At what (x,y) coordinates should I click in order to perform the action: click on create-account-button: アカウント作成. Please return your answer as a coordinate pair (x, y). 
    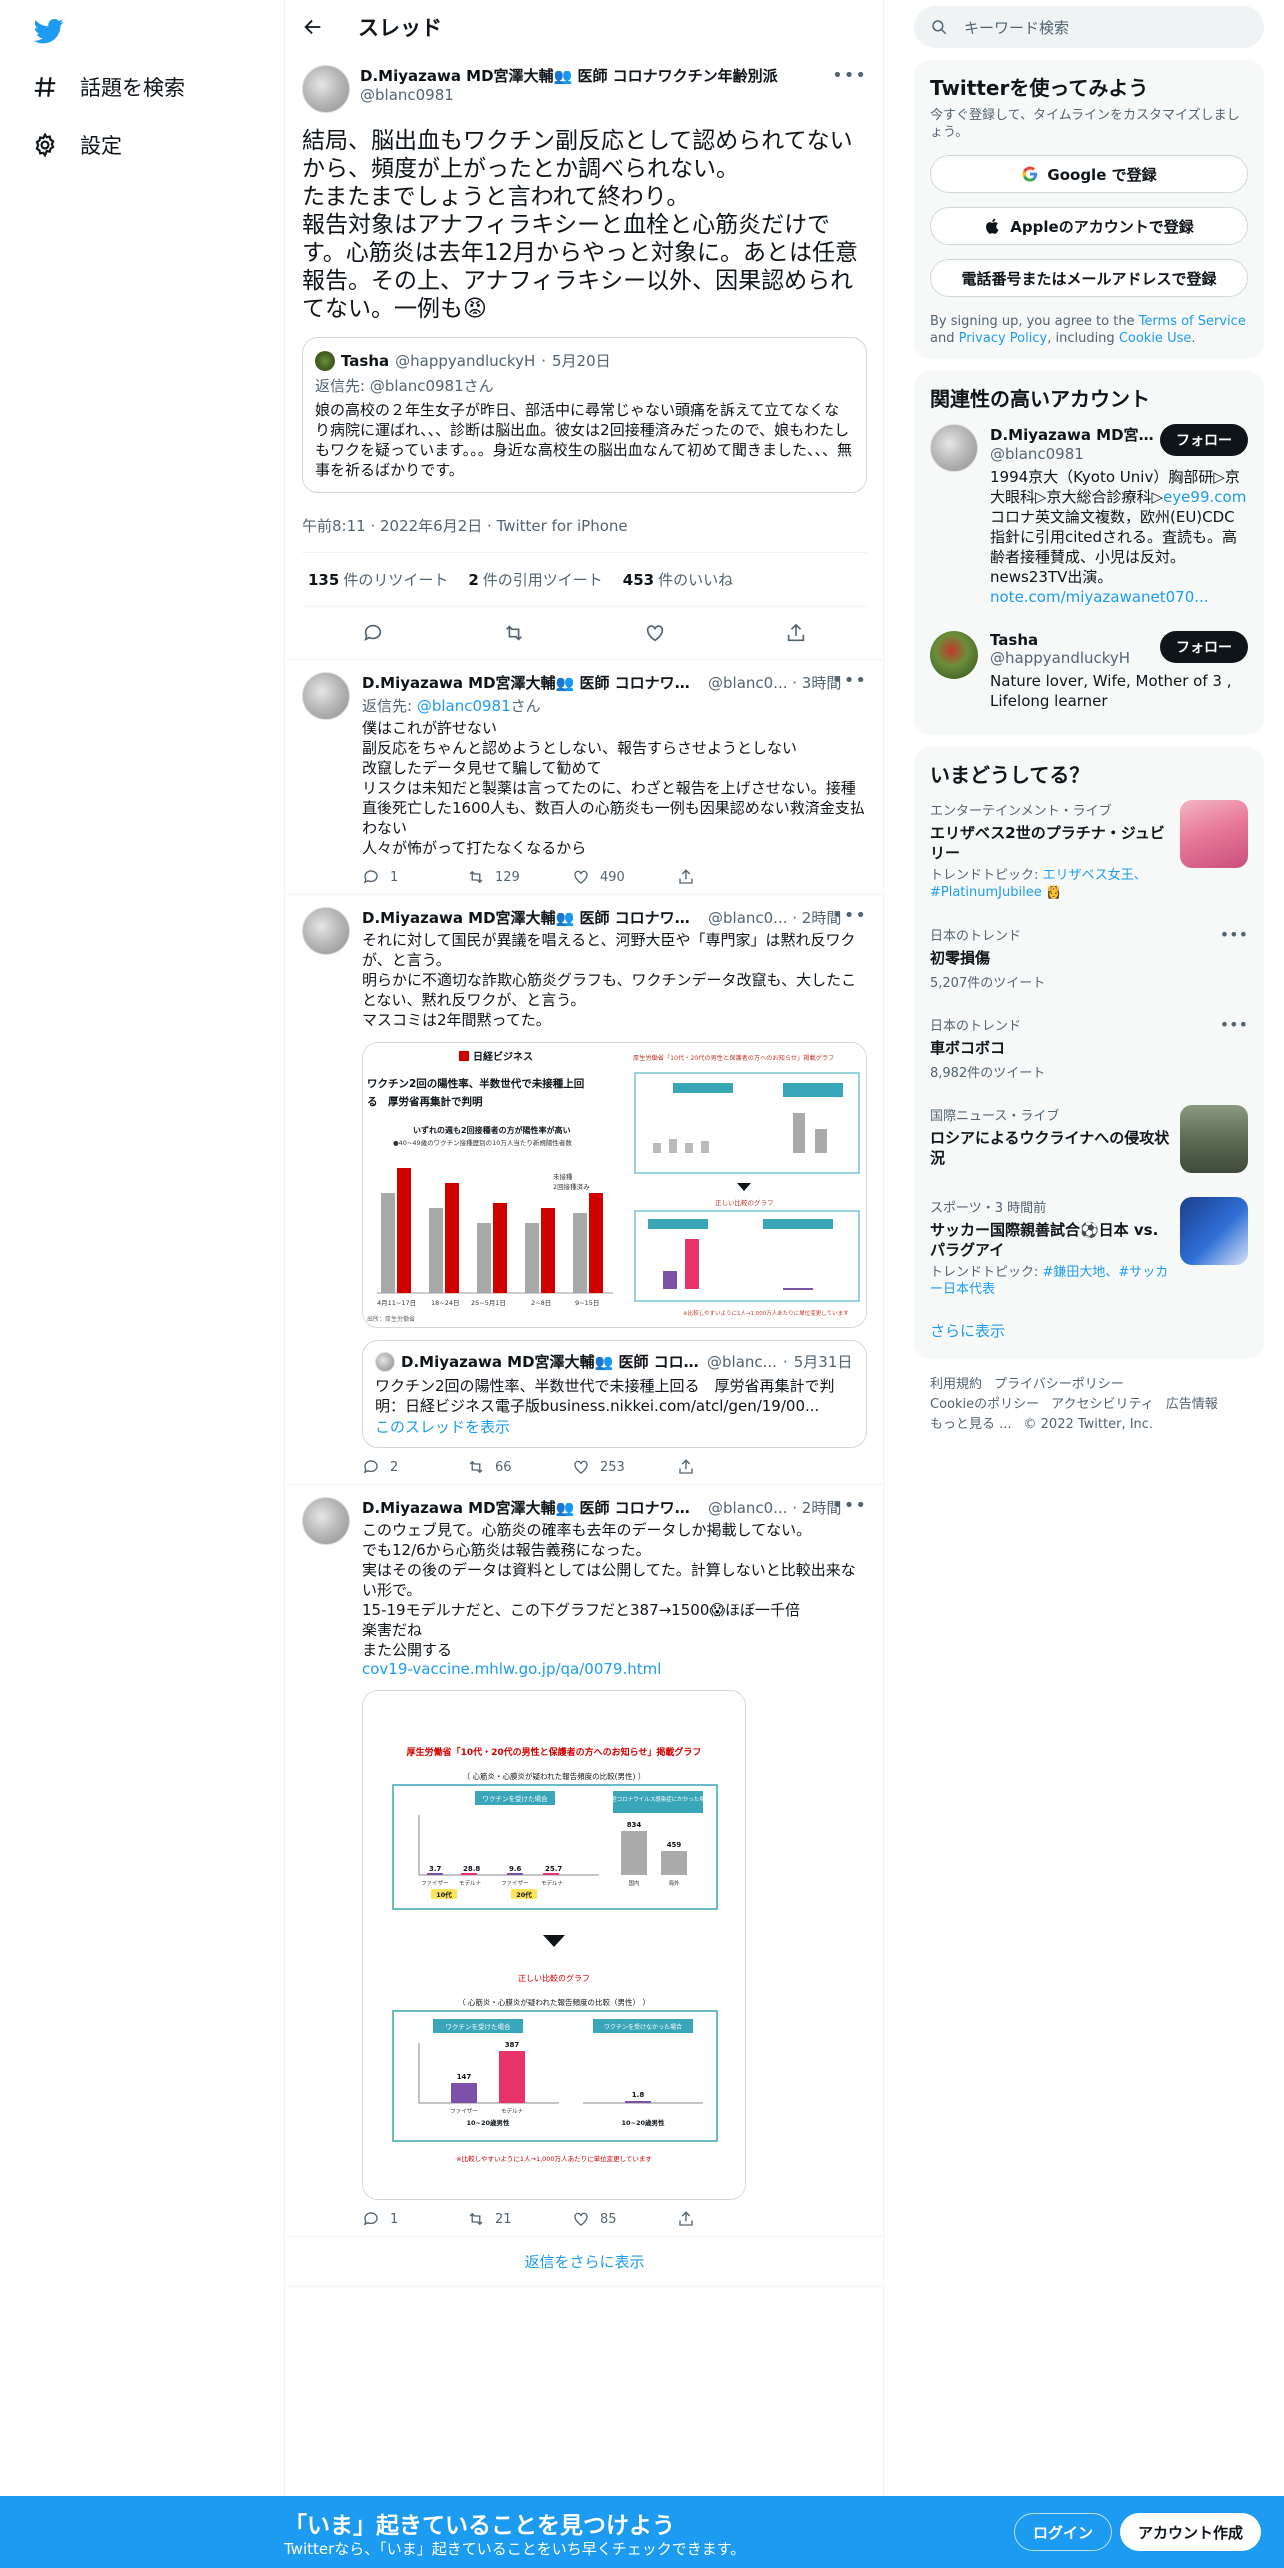
    Looking at the image, I should click on (1191, 2532).